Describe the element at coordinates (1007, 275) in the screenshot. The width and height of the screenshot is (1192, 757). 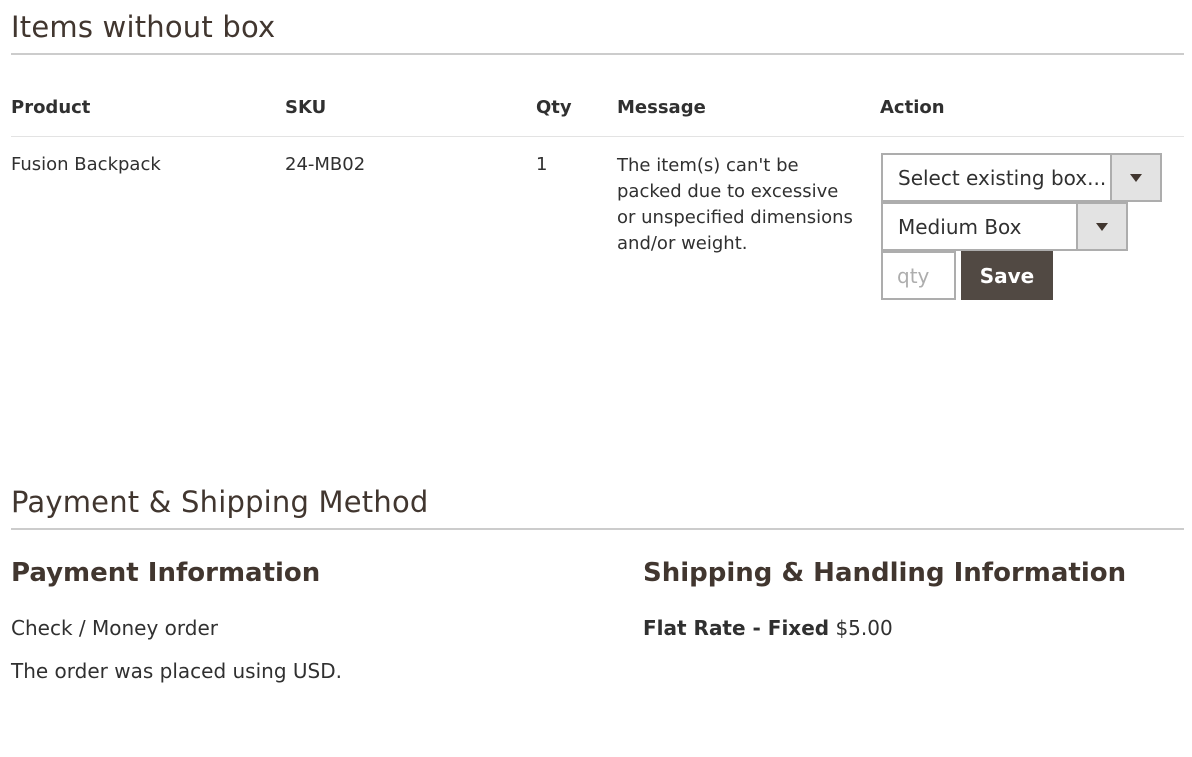
I see `save-button: Save` at that location.